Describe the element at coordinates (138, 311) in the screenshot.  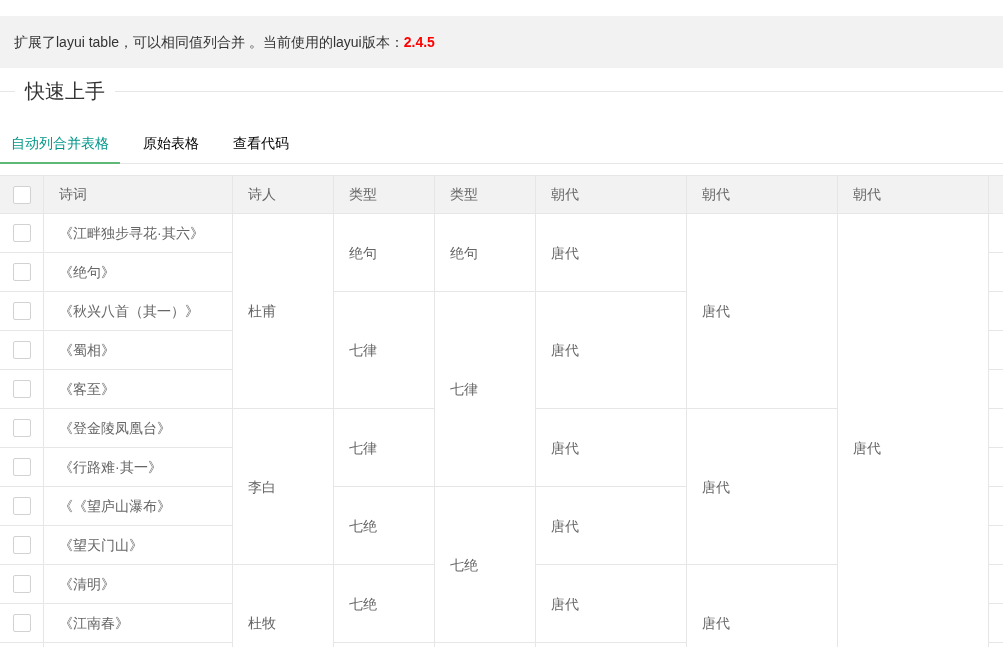
I see `table-cell: 《秋兴八首（其一）》` at that location.